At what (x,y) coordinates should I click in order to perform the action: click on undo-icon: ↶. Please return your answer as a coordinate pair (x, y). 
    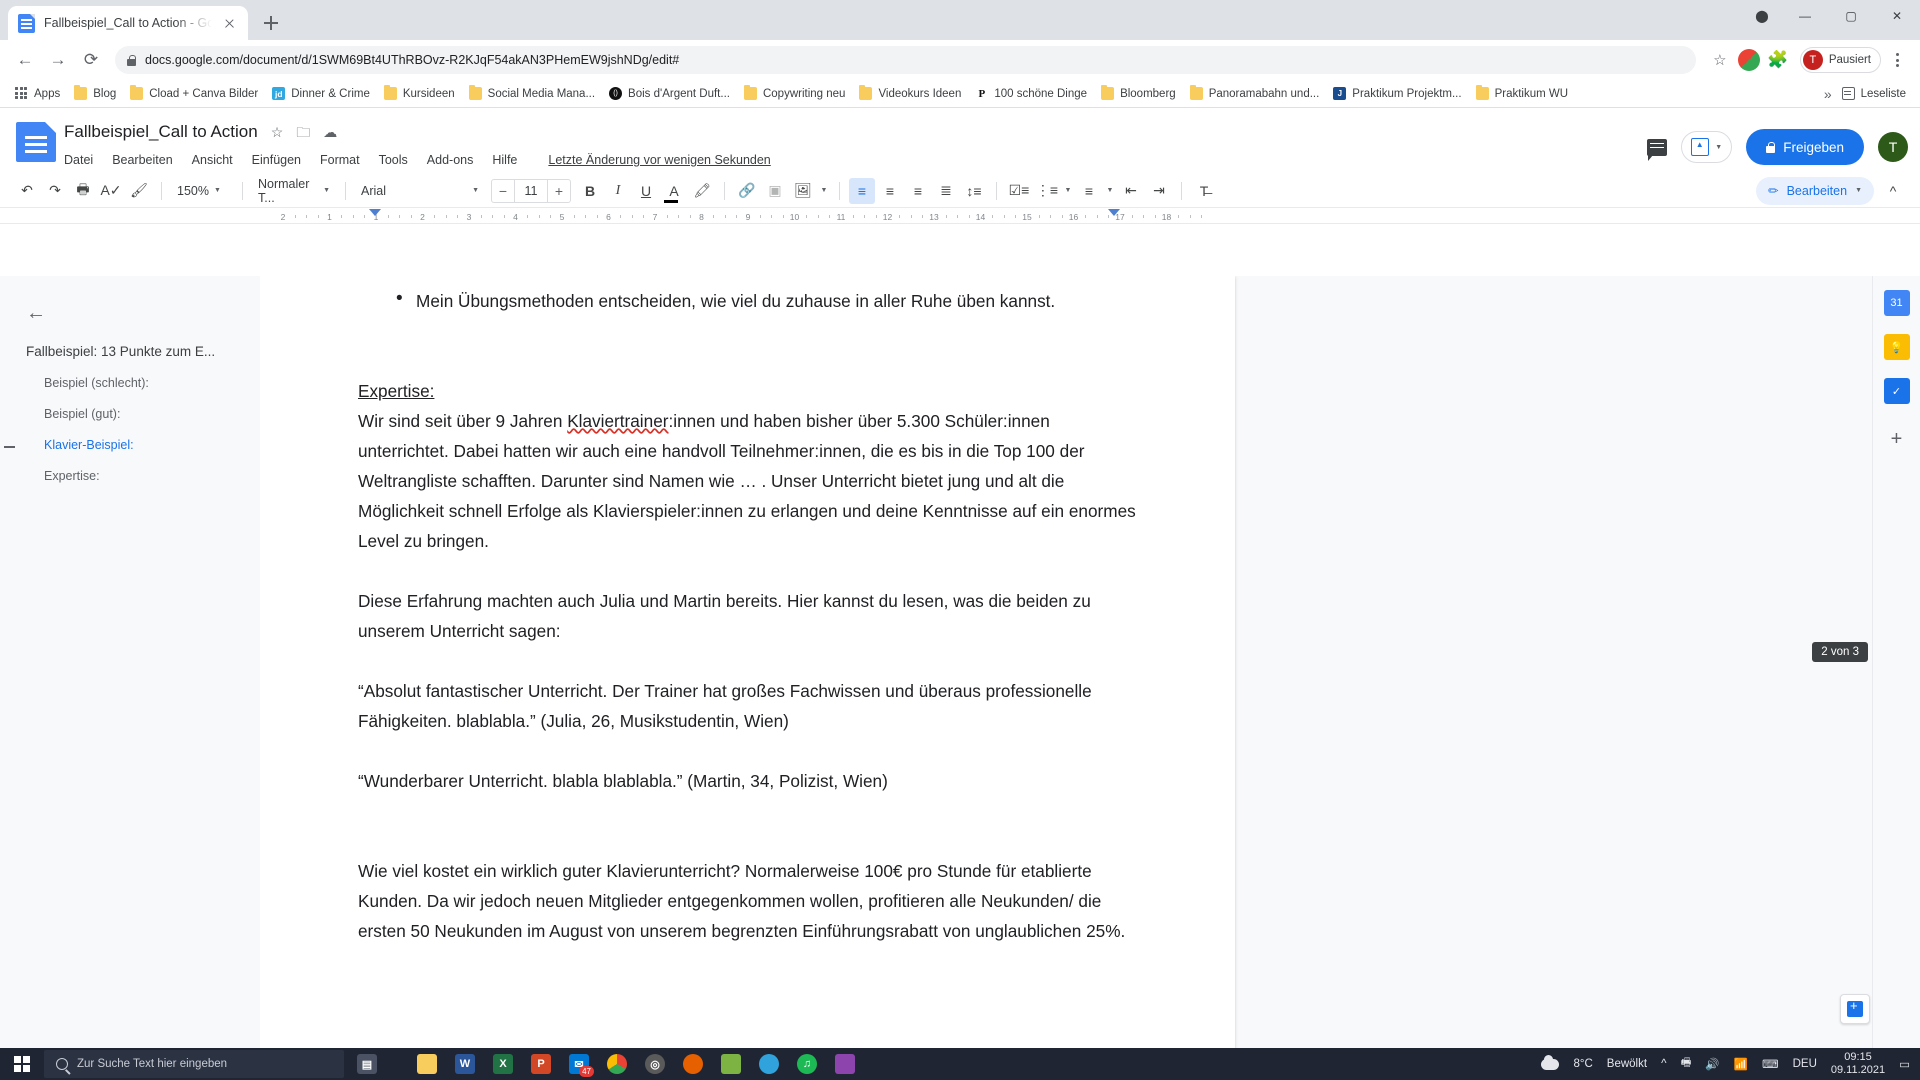
    Looking at the image, I should click on (27, 191).